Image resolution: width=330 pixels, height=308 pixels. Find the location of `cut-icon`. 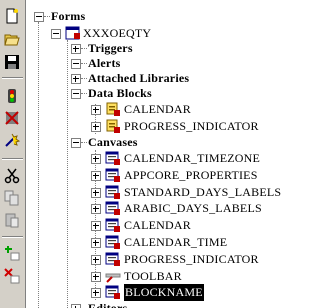

cut-icon is located at coordinates (12, 176).